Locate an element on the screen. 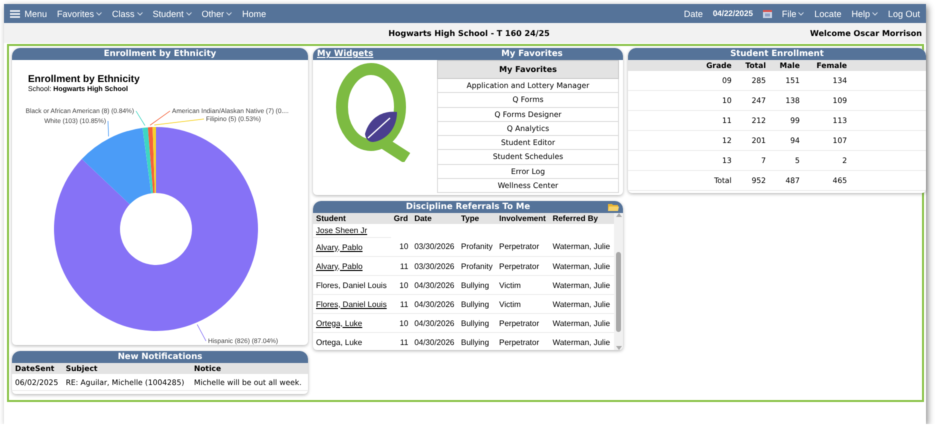  card-title: New Notifications is located at coordinates (160, 357).